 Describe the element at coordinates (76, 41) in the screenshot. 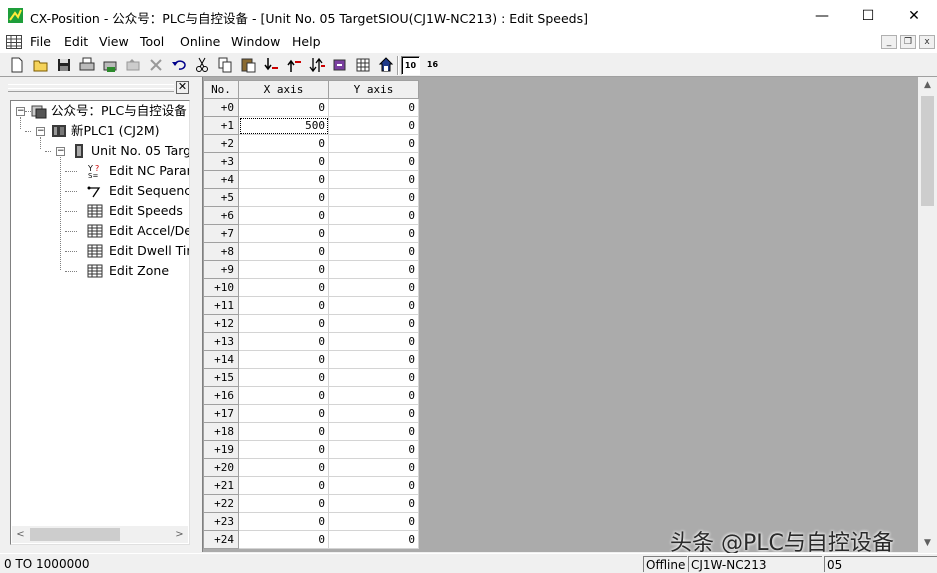

I see `menu-edit: Edit` at that location.